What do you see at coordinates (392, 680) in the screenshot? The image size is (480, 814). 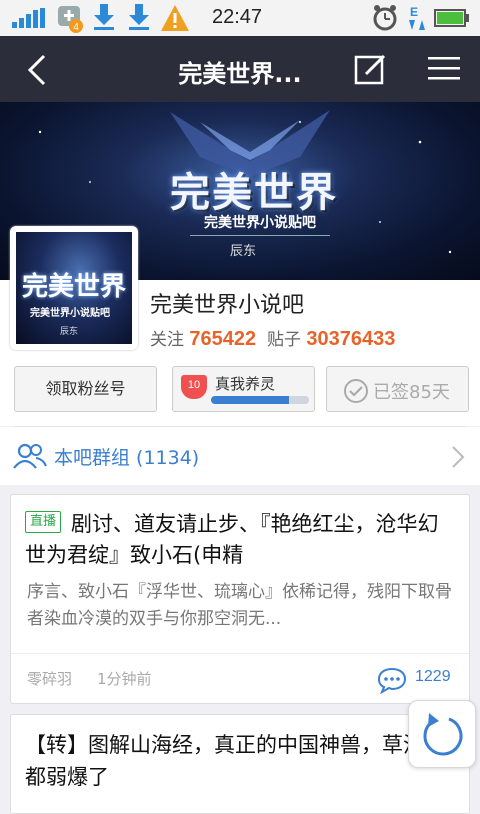 I see `comment-icon` at bounding box center [392, 680].